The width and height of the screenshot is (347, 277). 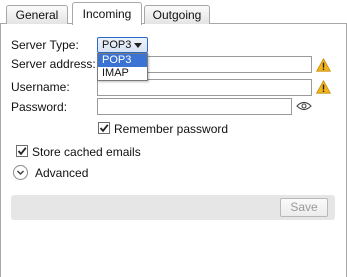 I want to click on server-type-select: POP3, so click(x=122, y=45).